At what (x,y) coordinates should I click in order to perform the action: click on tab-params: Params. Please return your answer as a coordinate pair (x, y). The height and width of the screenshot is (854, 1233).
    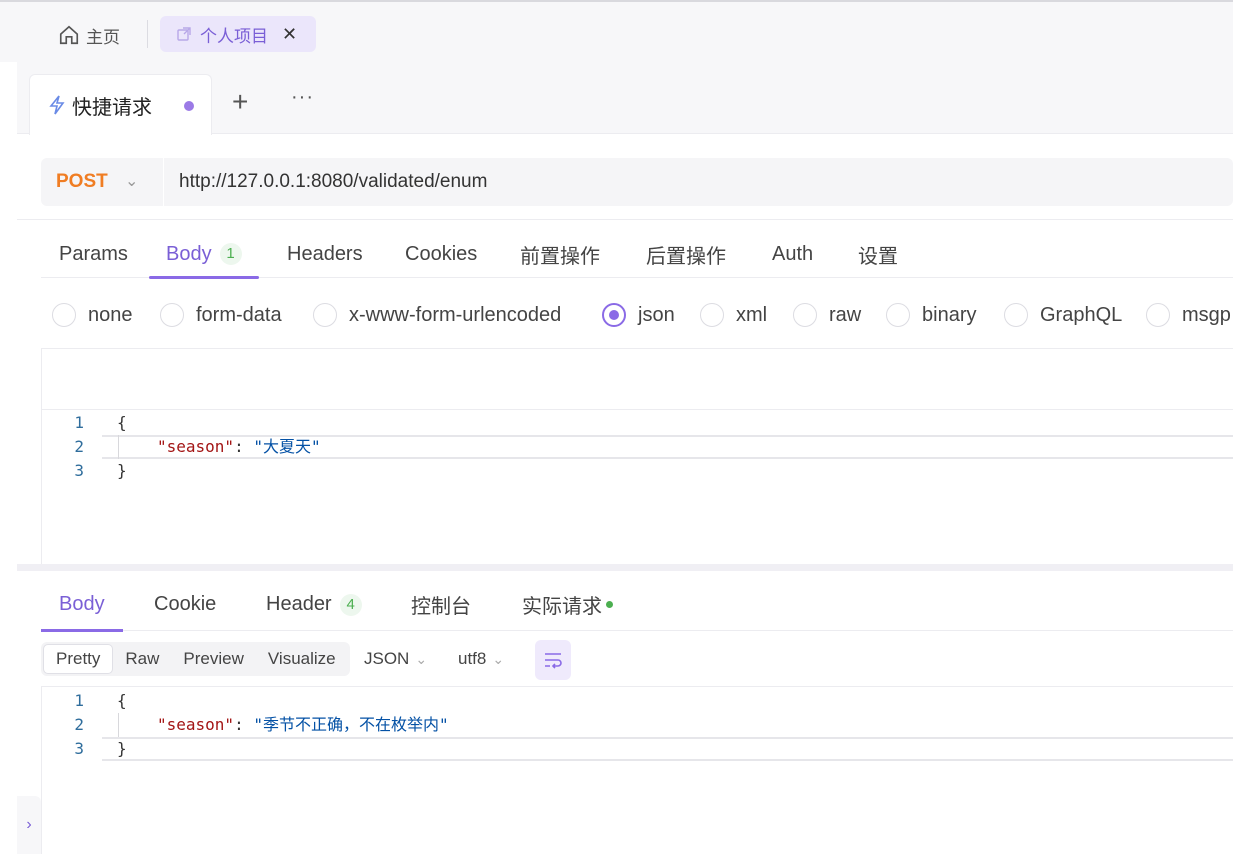
    Looking at the image, I should click on (93, 254).